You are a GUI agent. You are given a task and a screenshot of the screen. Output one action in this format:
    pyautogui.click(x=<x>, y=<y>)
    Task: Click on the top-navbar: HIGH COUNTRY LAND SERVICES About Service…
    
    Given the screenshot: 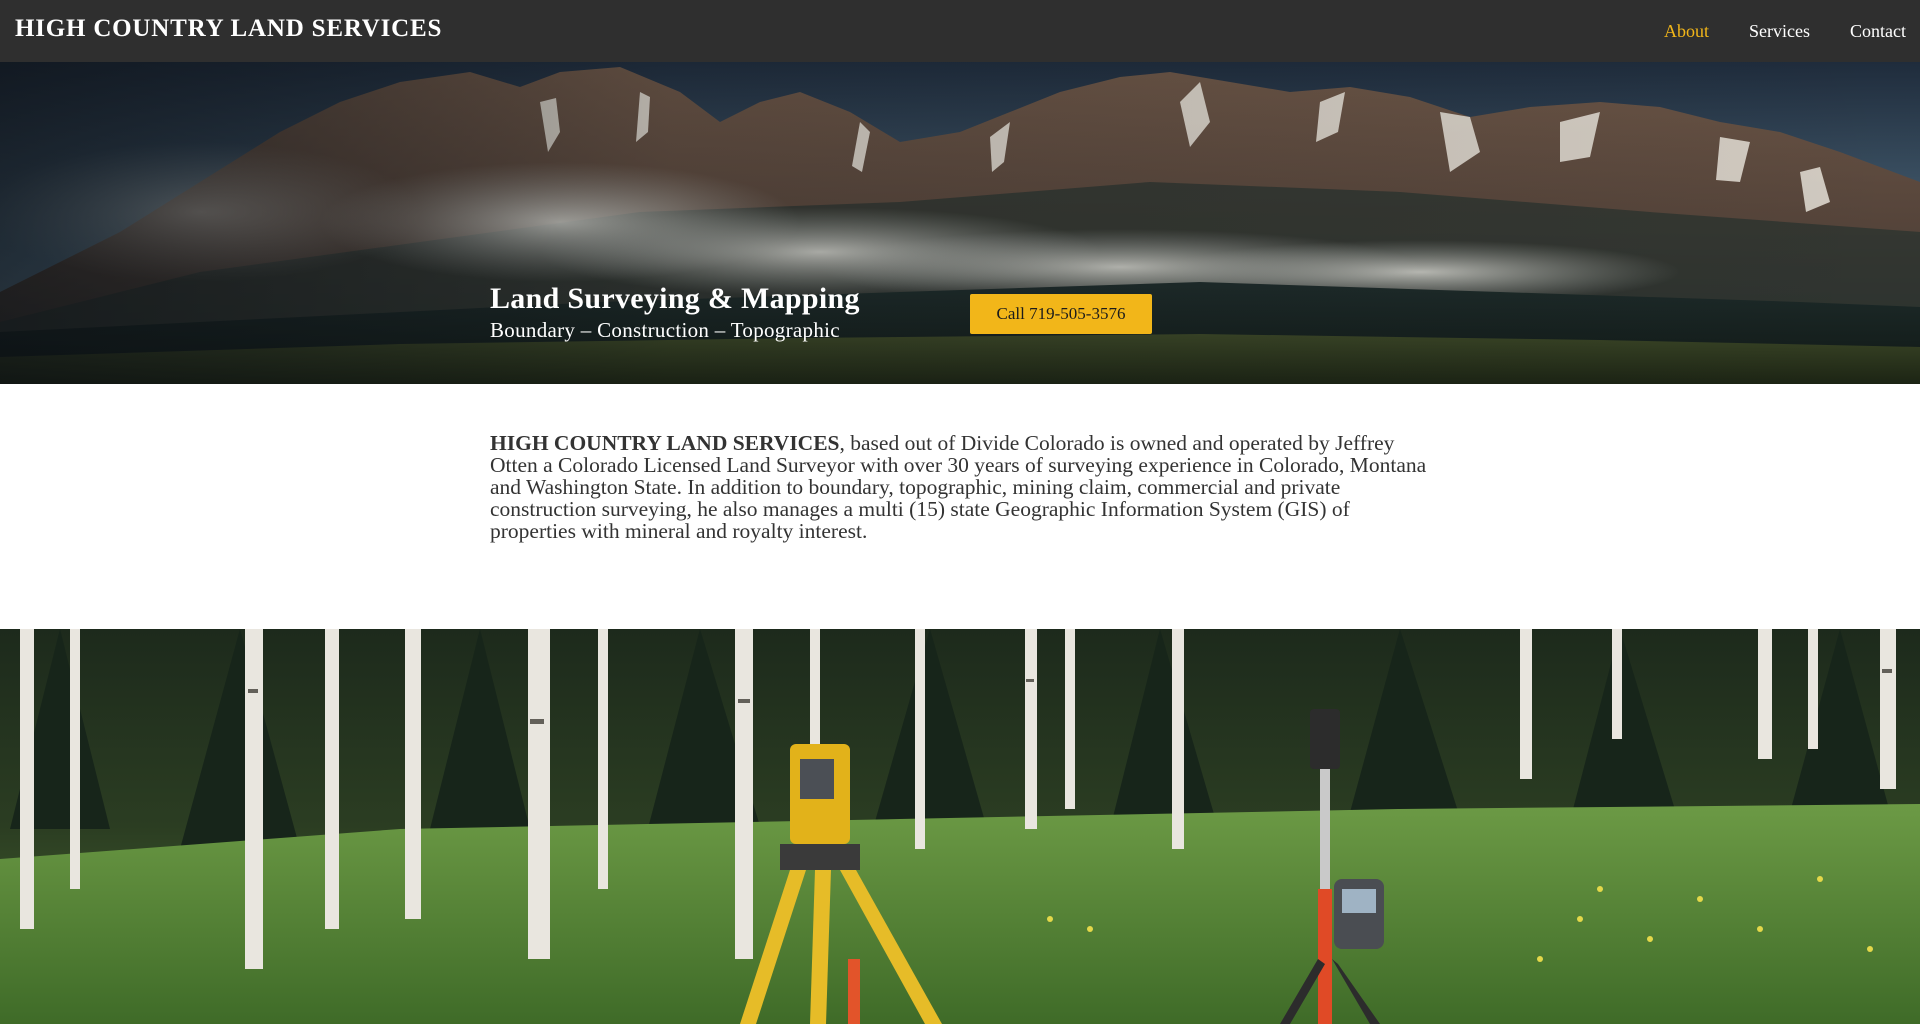 What is the action you would take?
    pyautogui.click(x=960, y=31)
    